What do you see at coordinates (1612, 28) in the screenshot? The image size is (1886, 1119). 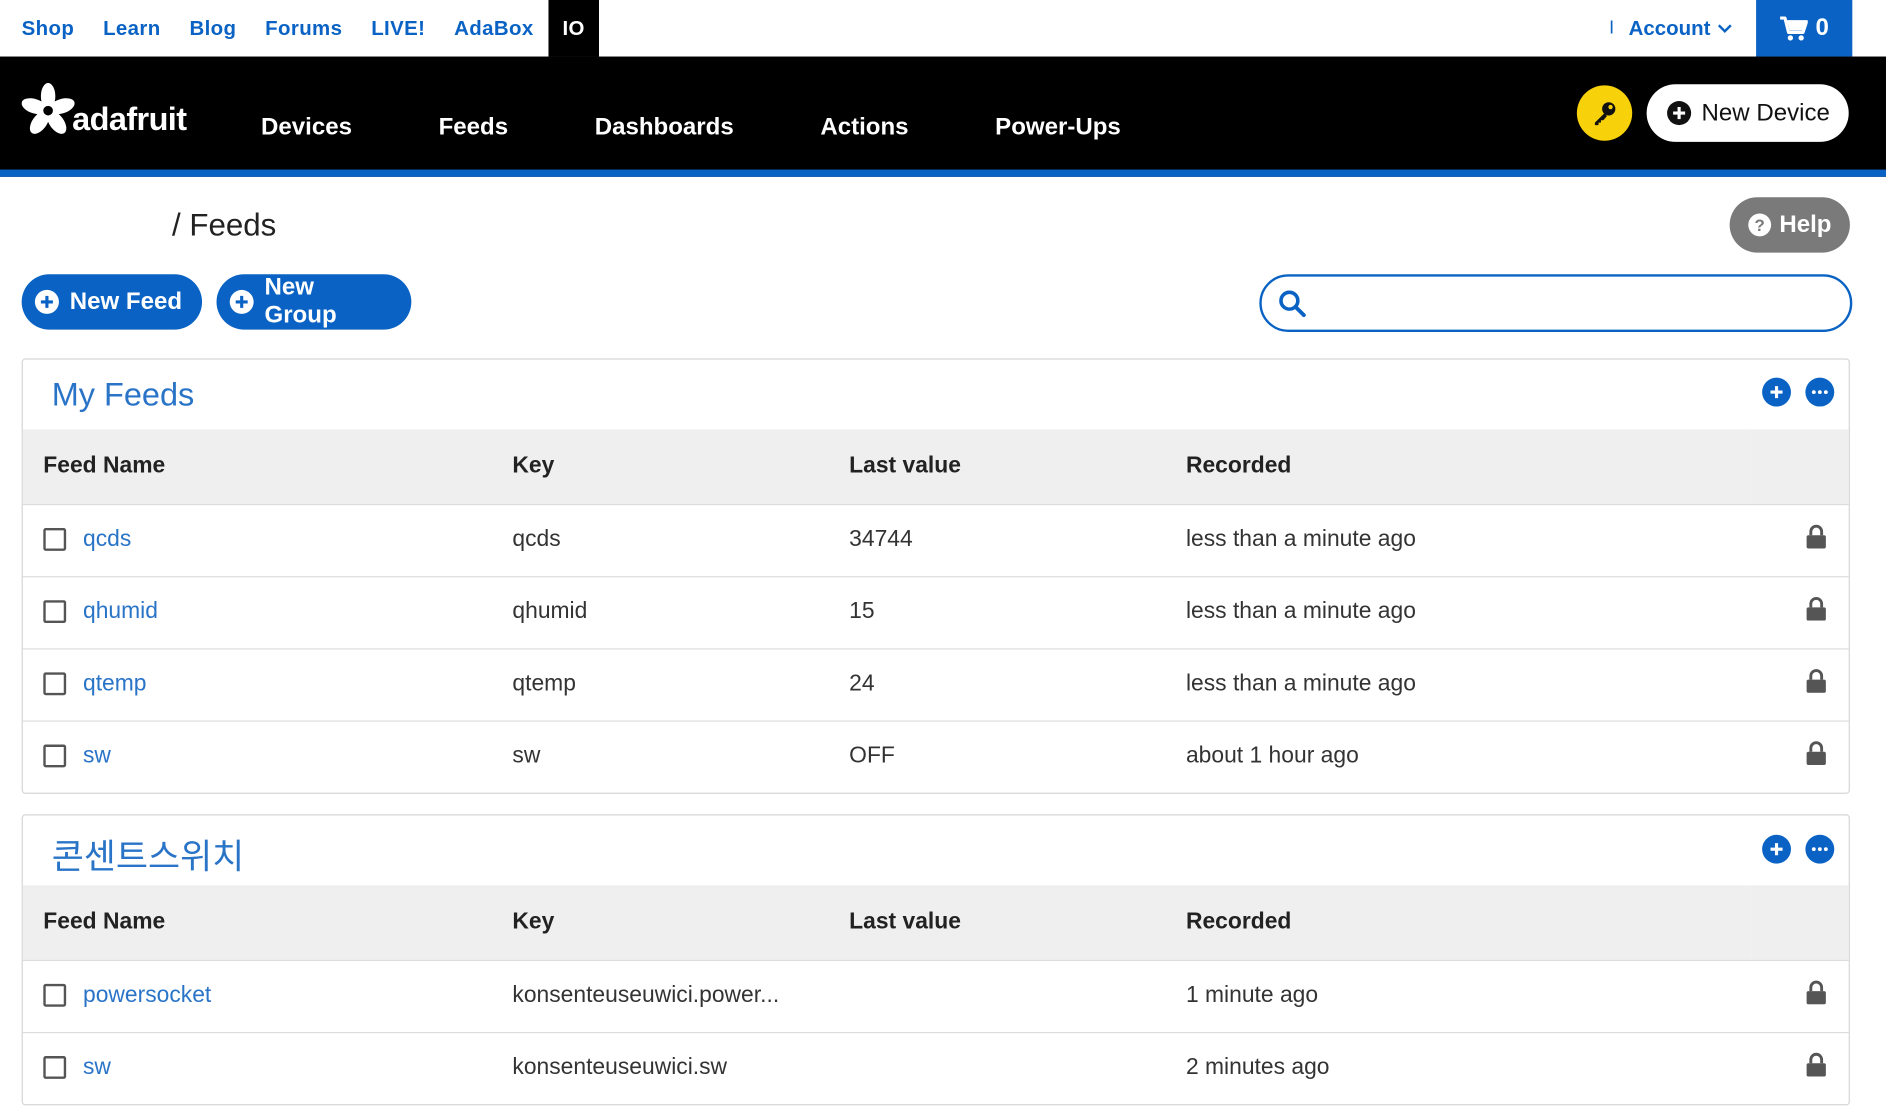 I see `nav-separator: I` at bounding box center [1612, 28].